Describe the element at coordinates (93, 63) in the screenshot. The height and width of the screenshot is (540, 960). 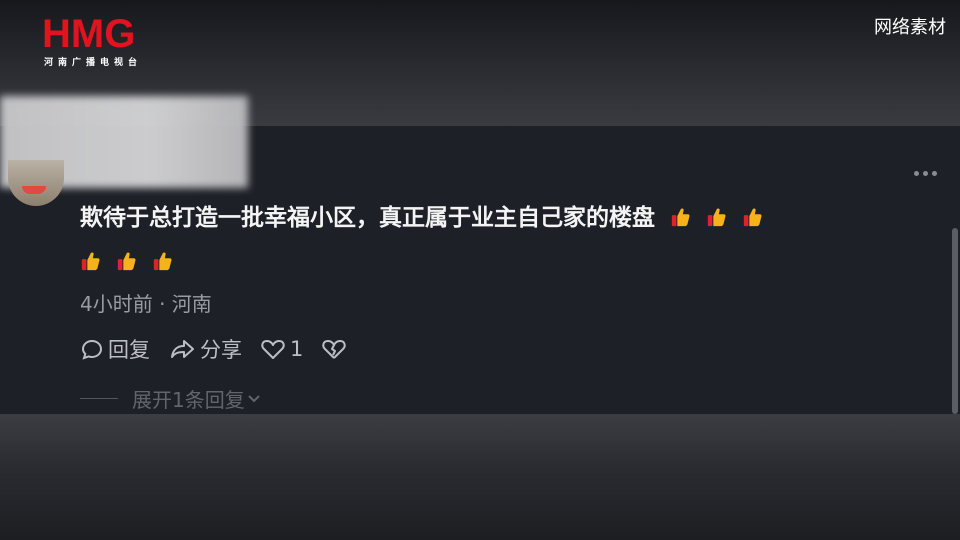
I see `logo-subtitle: 河南广播电视台` at that location.